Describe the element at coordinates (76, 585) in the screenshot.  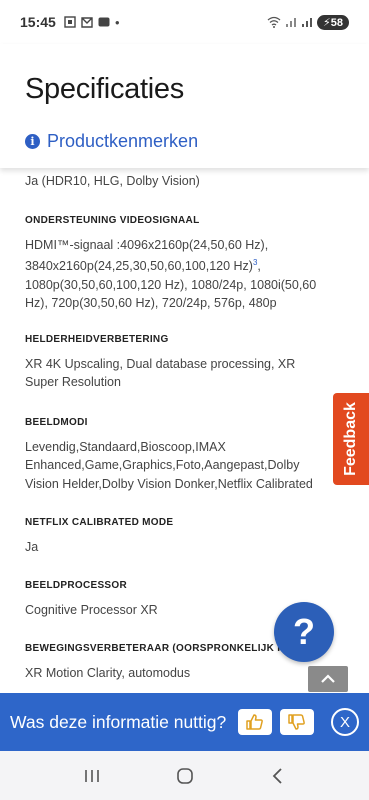
I see `spec-label: BEELDPROCESSOR` at that location.